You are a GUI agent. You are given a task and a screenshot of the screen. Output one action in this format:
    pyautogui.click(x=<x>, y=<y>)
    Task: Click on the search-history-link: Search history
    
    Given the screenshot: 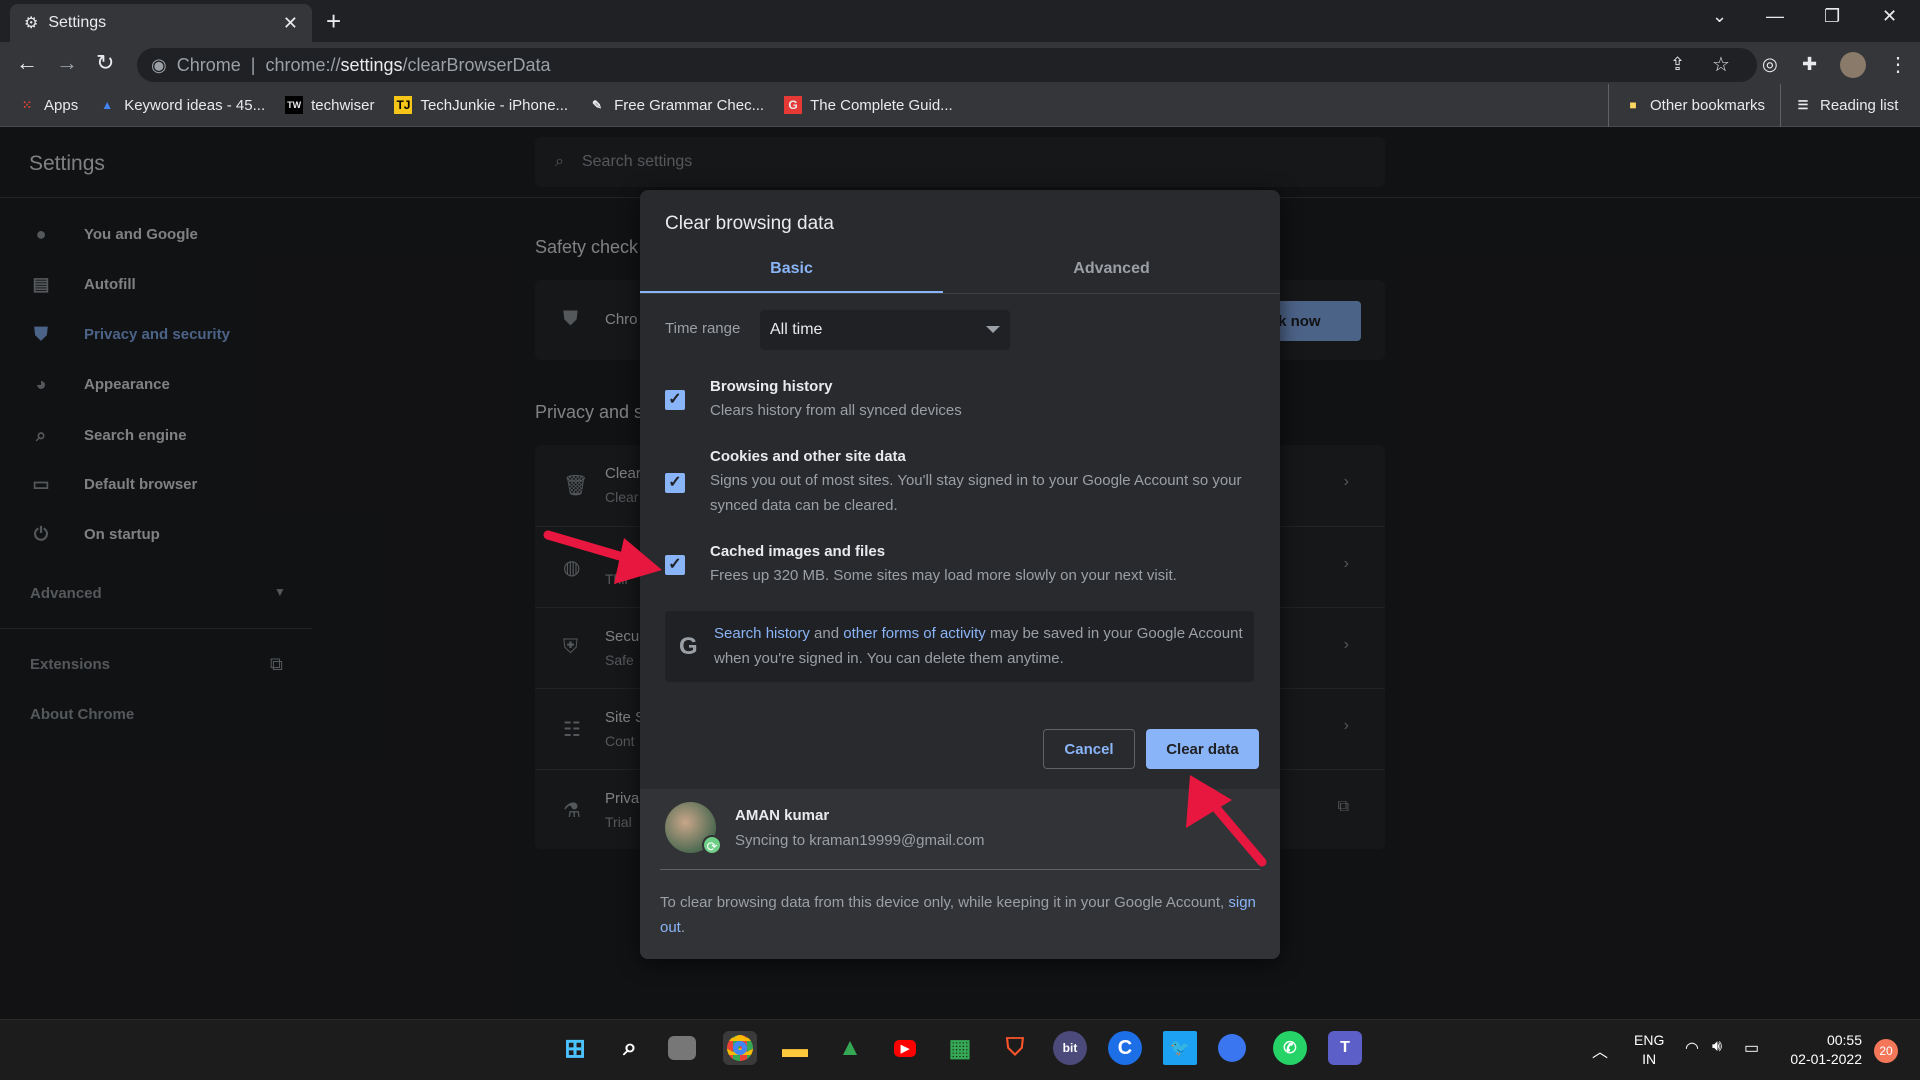 What is the action you would take?
    pyautogui.click(x=762, y=633)
    